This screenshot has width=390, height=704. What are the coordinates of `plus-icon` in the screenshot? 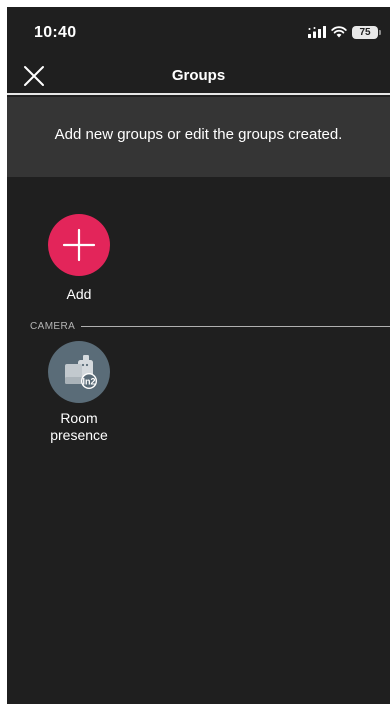 It's located at (79, 245).